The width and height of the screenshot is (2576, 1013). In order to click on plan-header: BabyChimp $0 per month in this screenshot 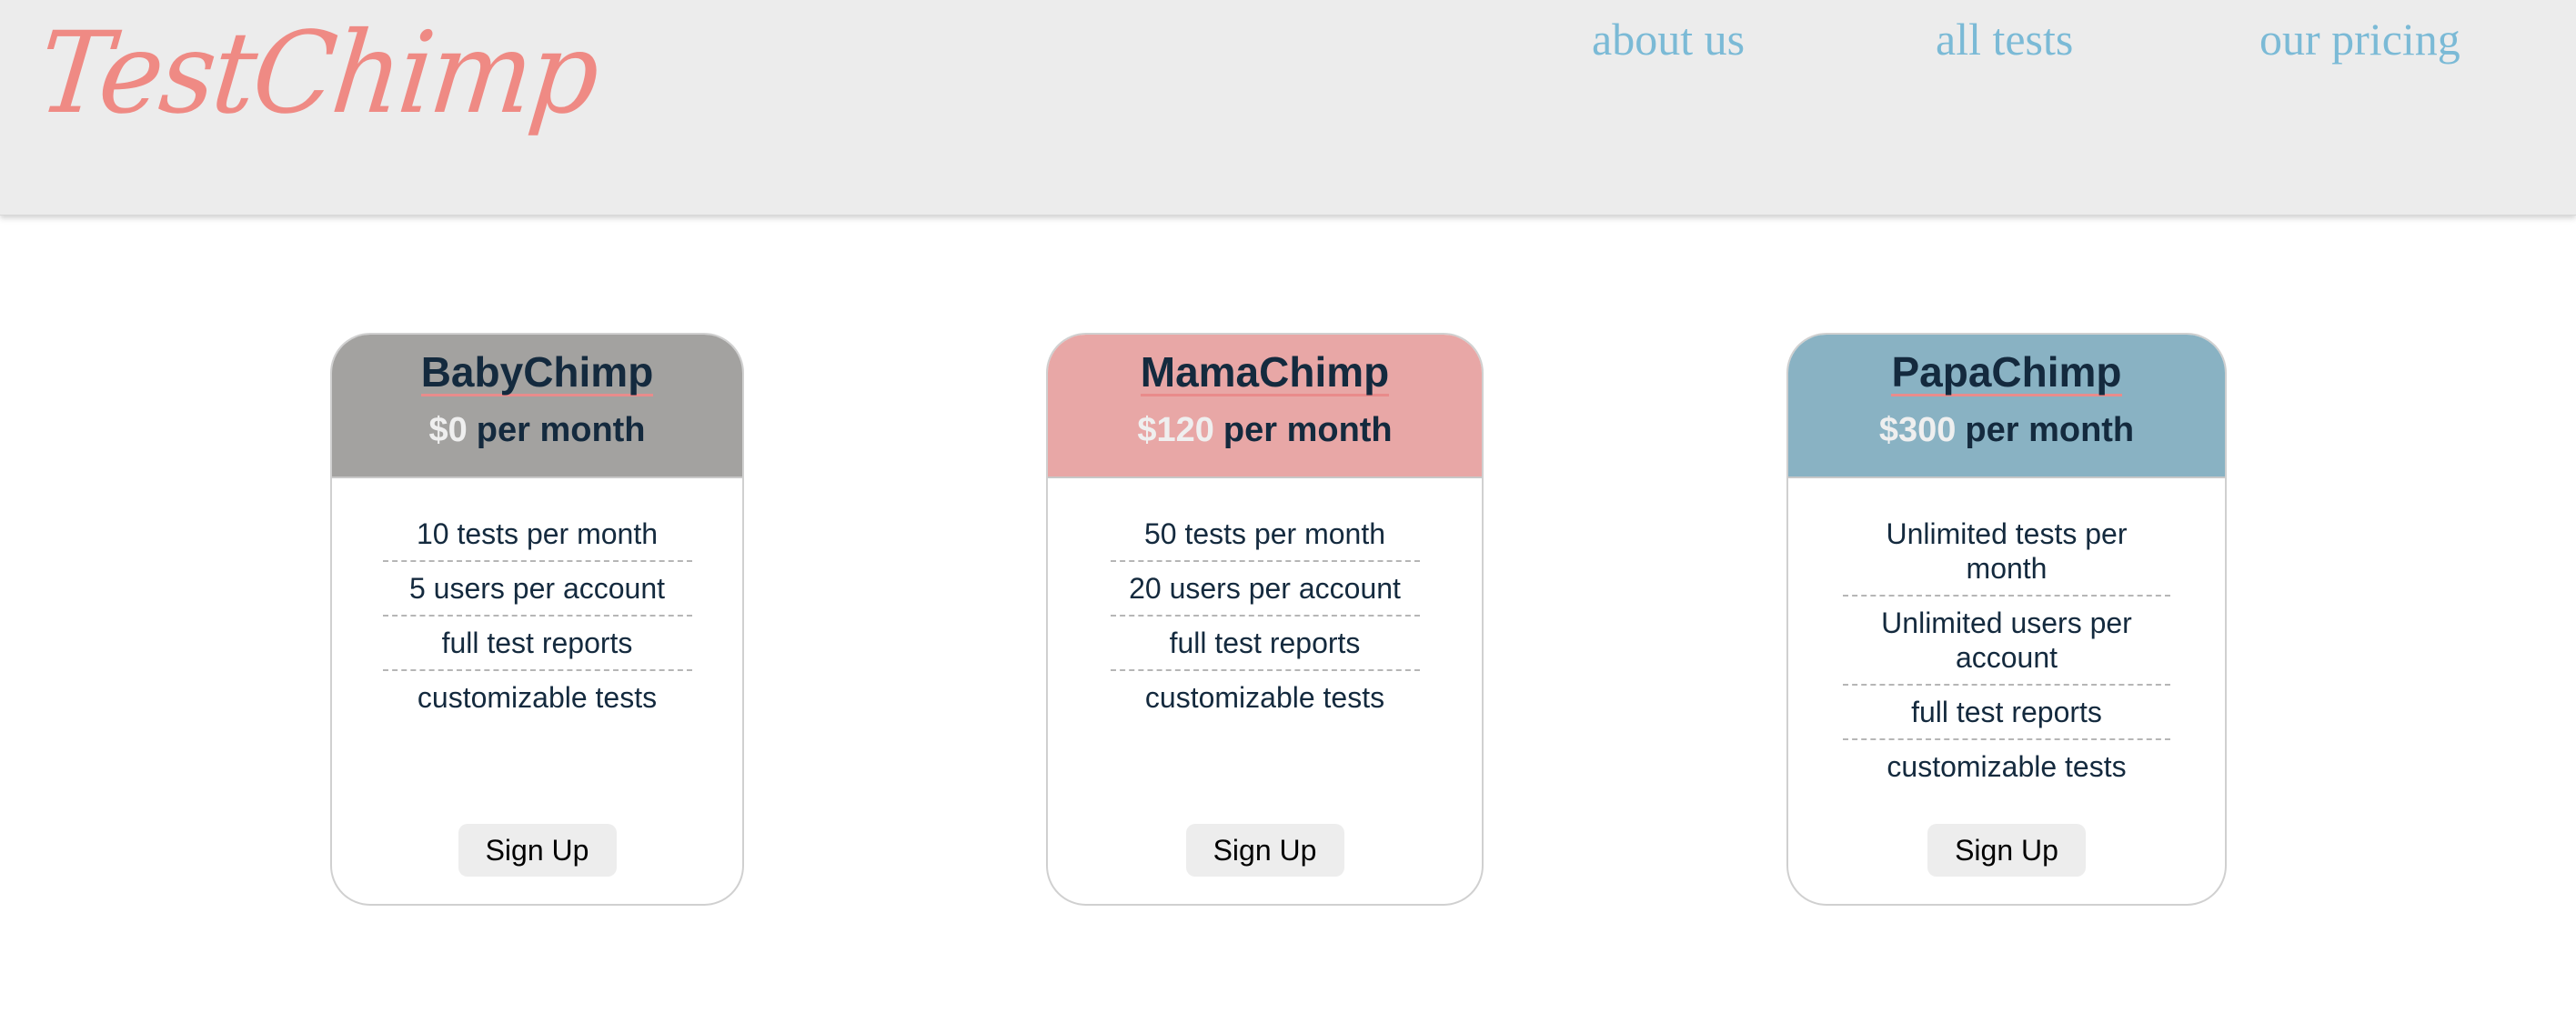, I will do `click(537, 407)`.